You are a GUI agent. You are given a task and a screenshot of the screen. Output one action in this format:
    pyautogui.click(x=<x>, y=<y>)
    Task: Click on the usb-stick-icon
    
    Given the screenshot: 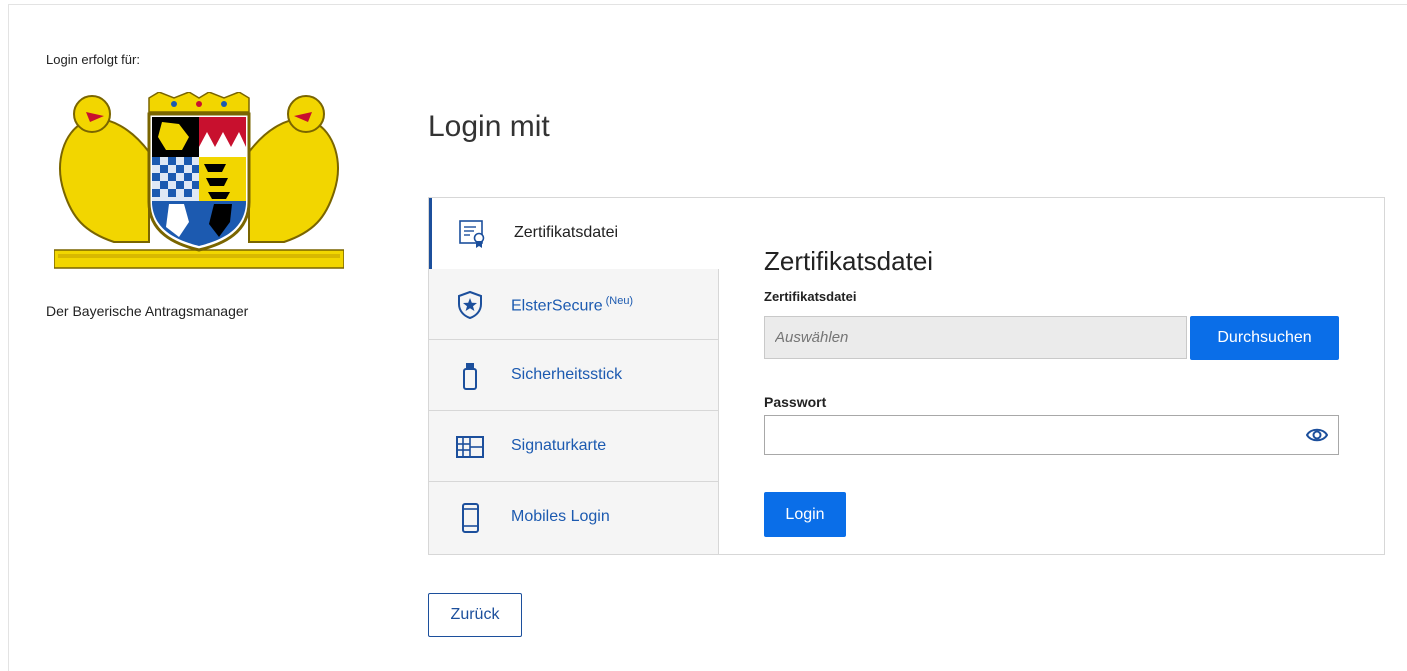 What is the action you would take?
    pyautogui.click(x=470, y=376)
    